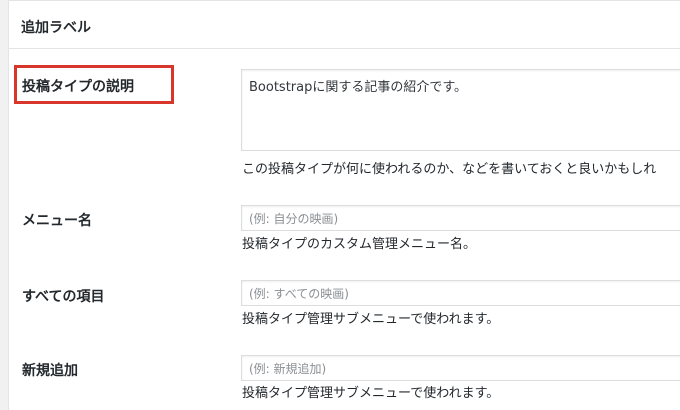 The height and width of the screenshot is (410, 680). I want to click on description-textarea: Bootstrapに関する記事の紹介です。, so click(460, 110).